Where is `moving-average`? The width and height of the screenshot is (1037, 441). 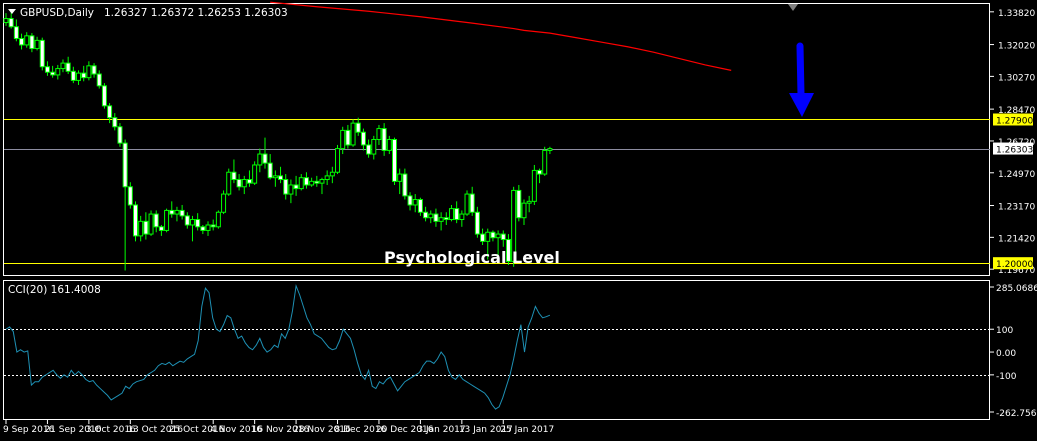 moving-average is located at coordinates (501, 36).